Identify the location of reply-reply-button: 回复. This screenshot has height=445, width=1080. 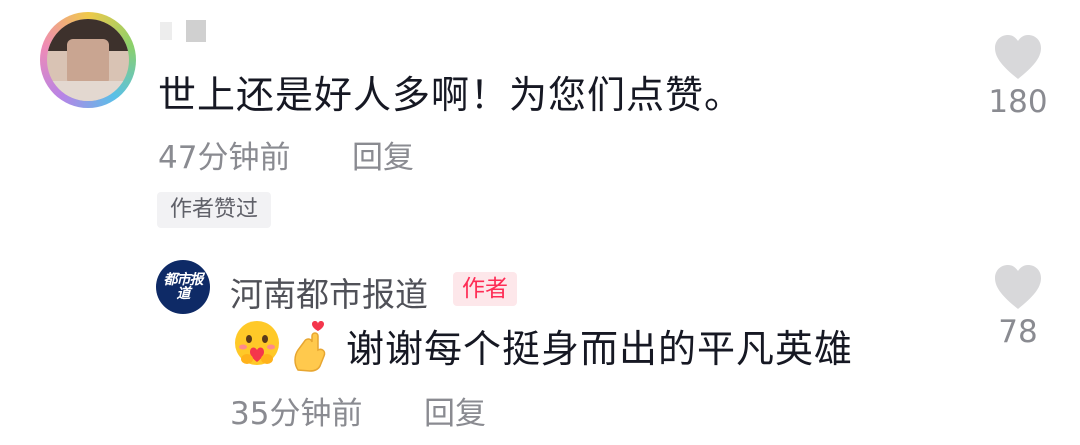
(455, 410).